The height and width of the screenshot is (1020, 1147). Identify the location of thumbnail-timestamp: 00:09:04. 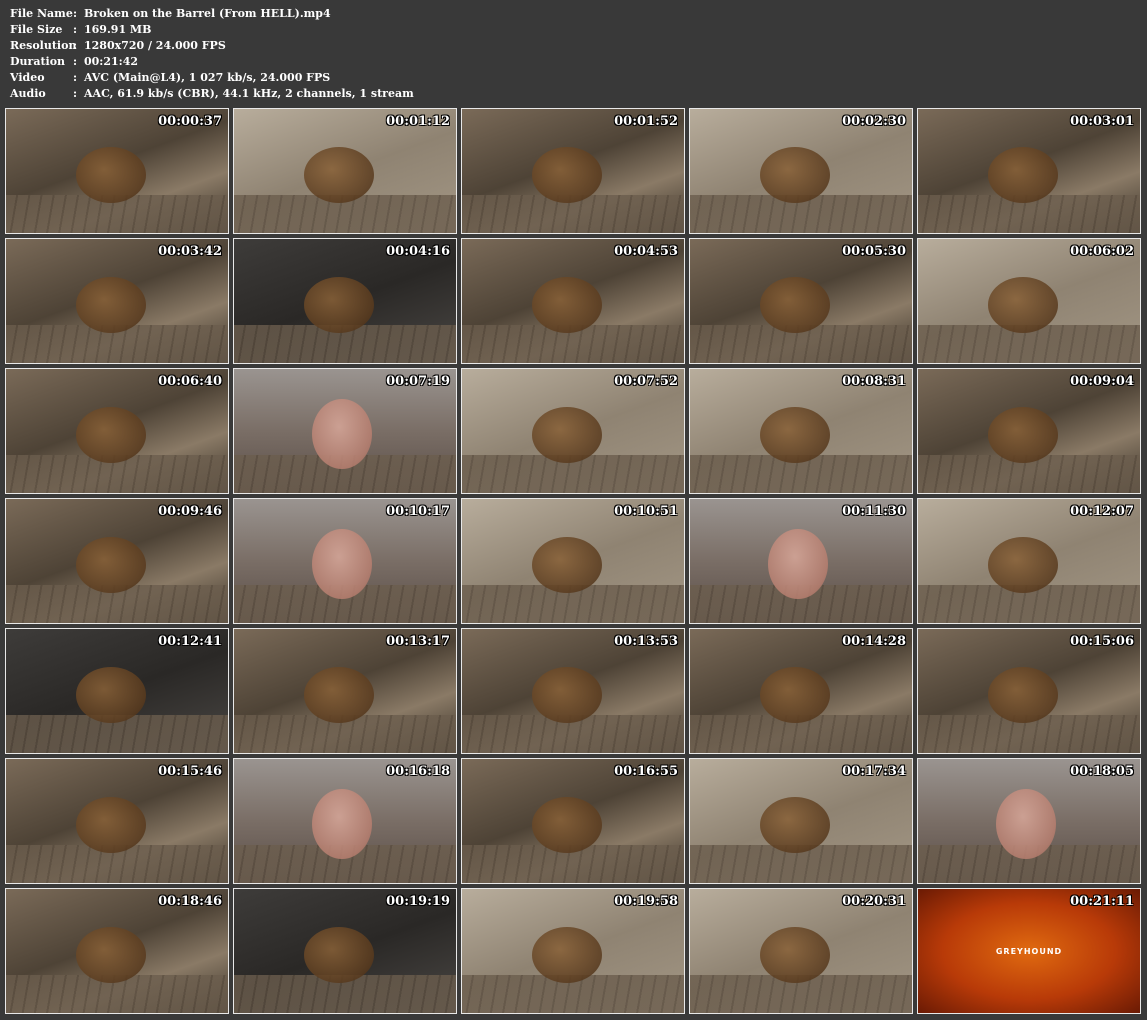
(1102, 381).